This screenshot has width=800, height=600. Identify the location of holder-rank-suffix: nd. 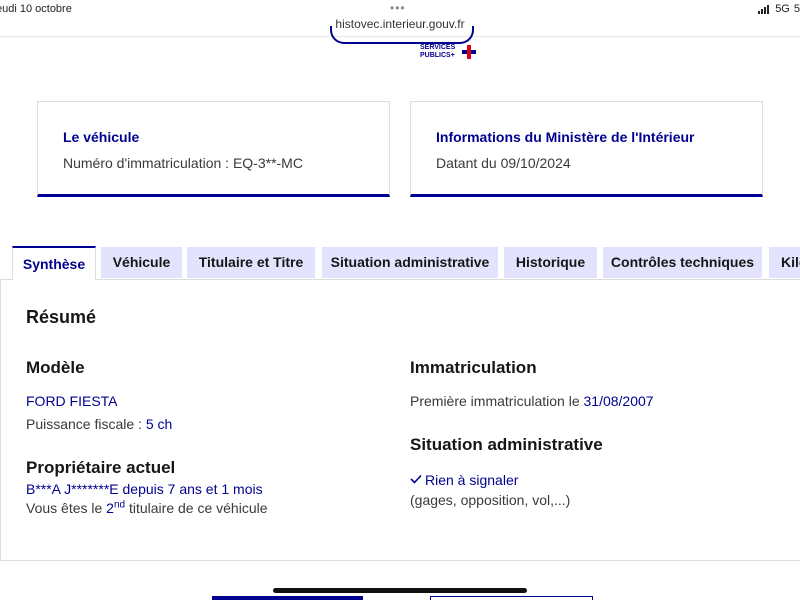
(119, 505).